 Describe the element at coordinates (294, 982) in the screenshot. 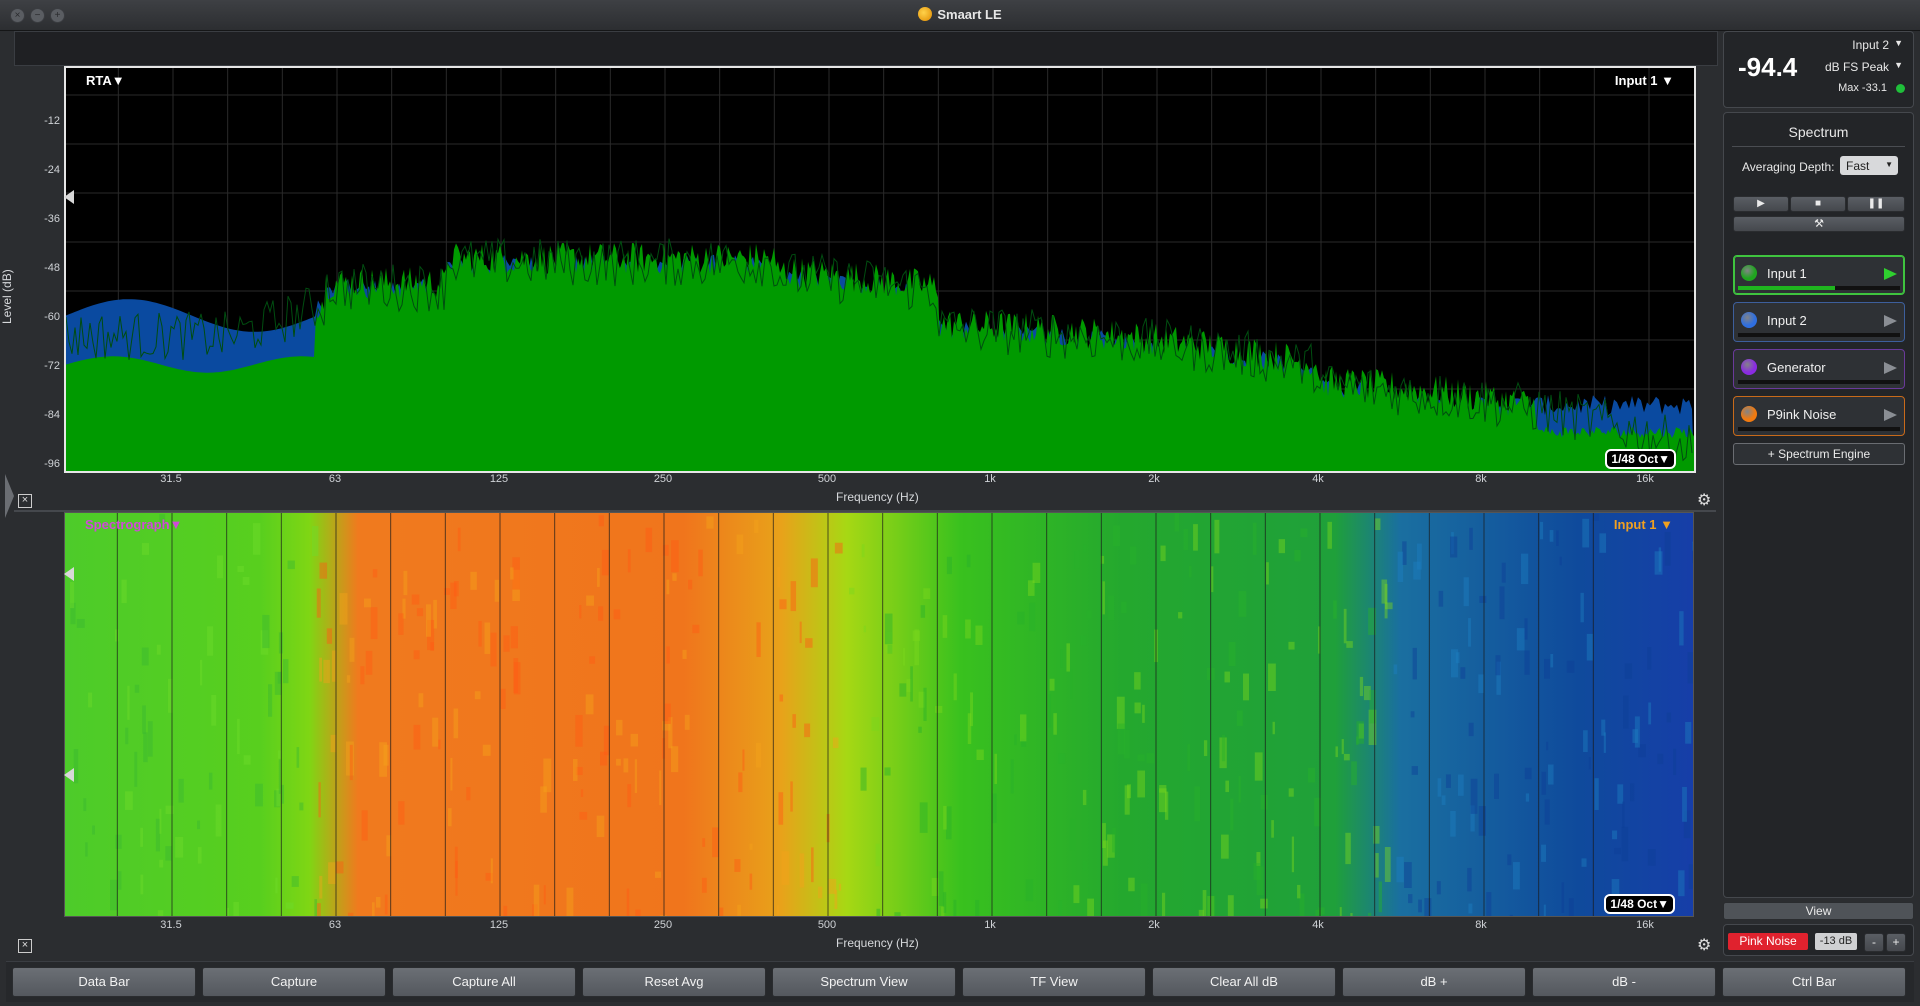

I see `command-button-capture: Capture` at that location.